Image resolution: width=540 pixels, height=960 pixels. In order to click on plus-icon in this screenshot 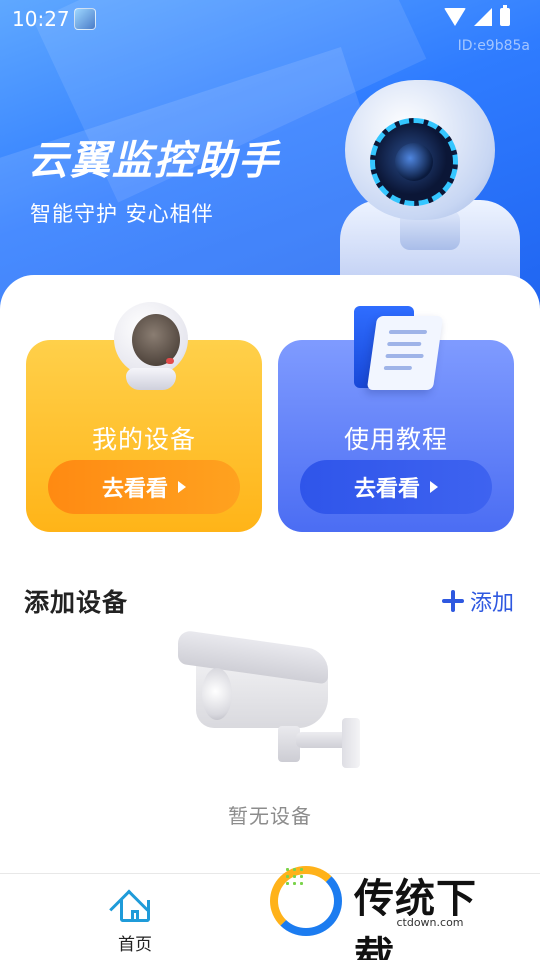, I will do `click(452, 601)`.